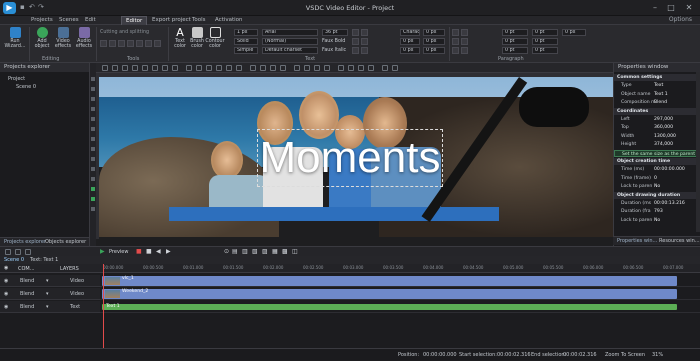 The image size is (700, 361). Describe the element at coordinates (434, 32) in the screenshot. I see `px-field-1: 0 px` at that location.